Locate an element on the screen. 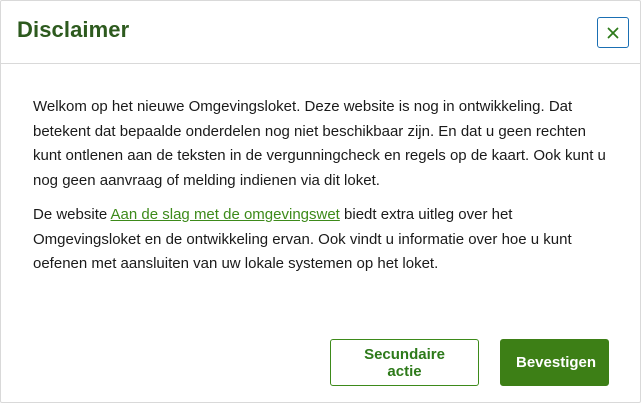 The width and height of the screenshot is (641, 403). close-button is located at coordinates (613, 32).